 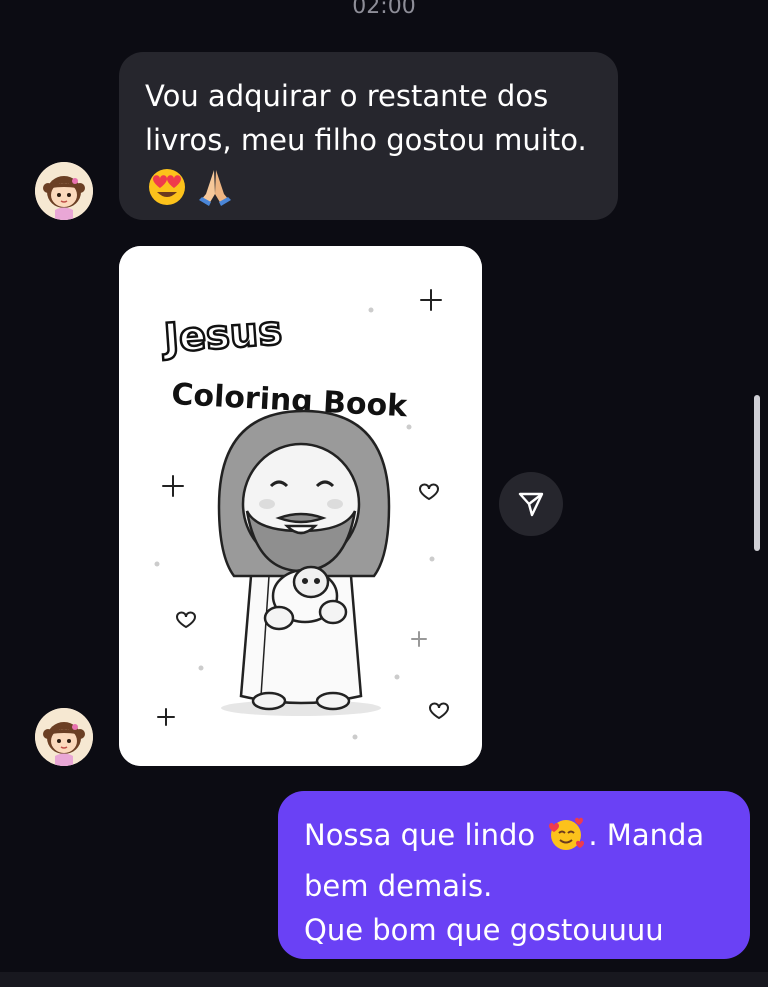 I want to click on incoming-message-line-2: livros, meu filho gostou muito., so click(x=366, y=140).